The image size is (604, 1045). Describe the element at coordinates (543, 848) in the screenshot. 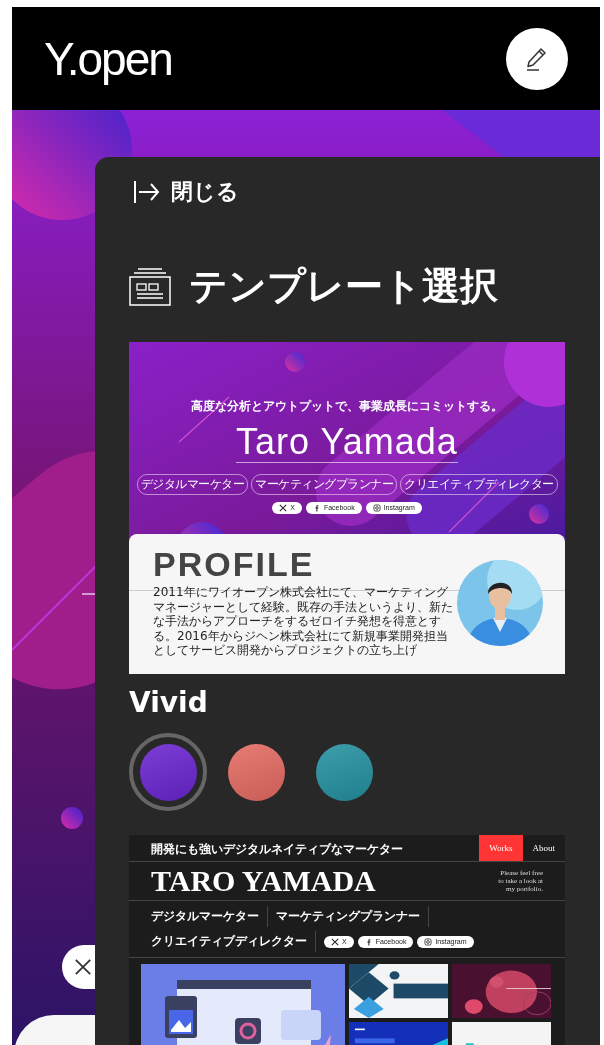

I see `nav-tab: About` at that location.